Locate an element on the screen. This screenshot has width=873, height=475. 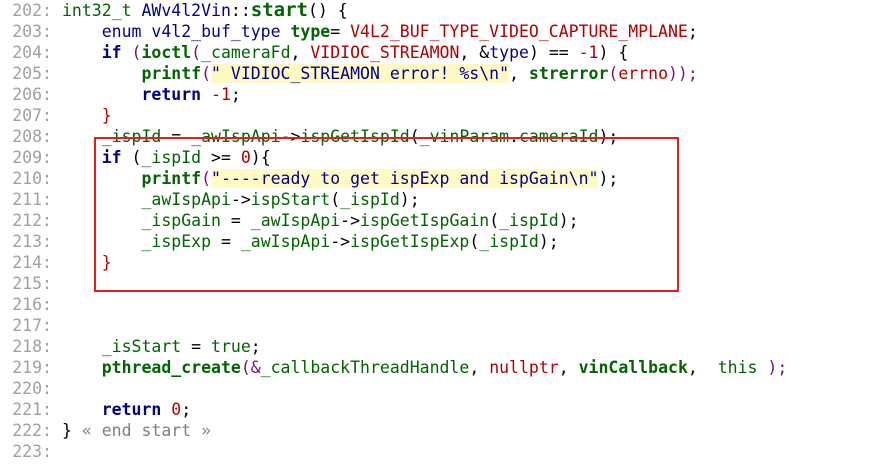
line-number: 215: is located at coordinates (32, 283).